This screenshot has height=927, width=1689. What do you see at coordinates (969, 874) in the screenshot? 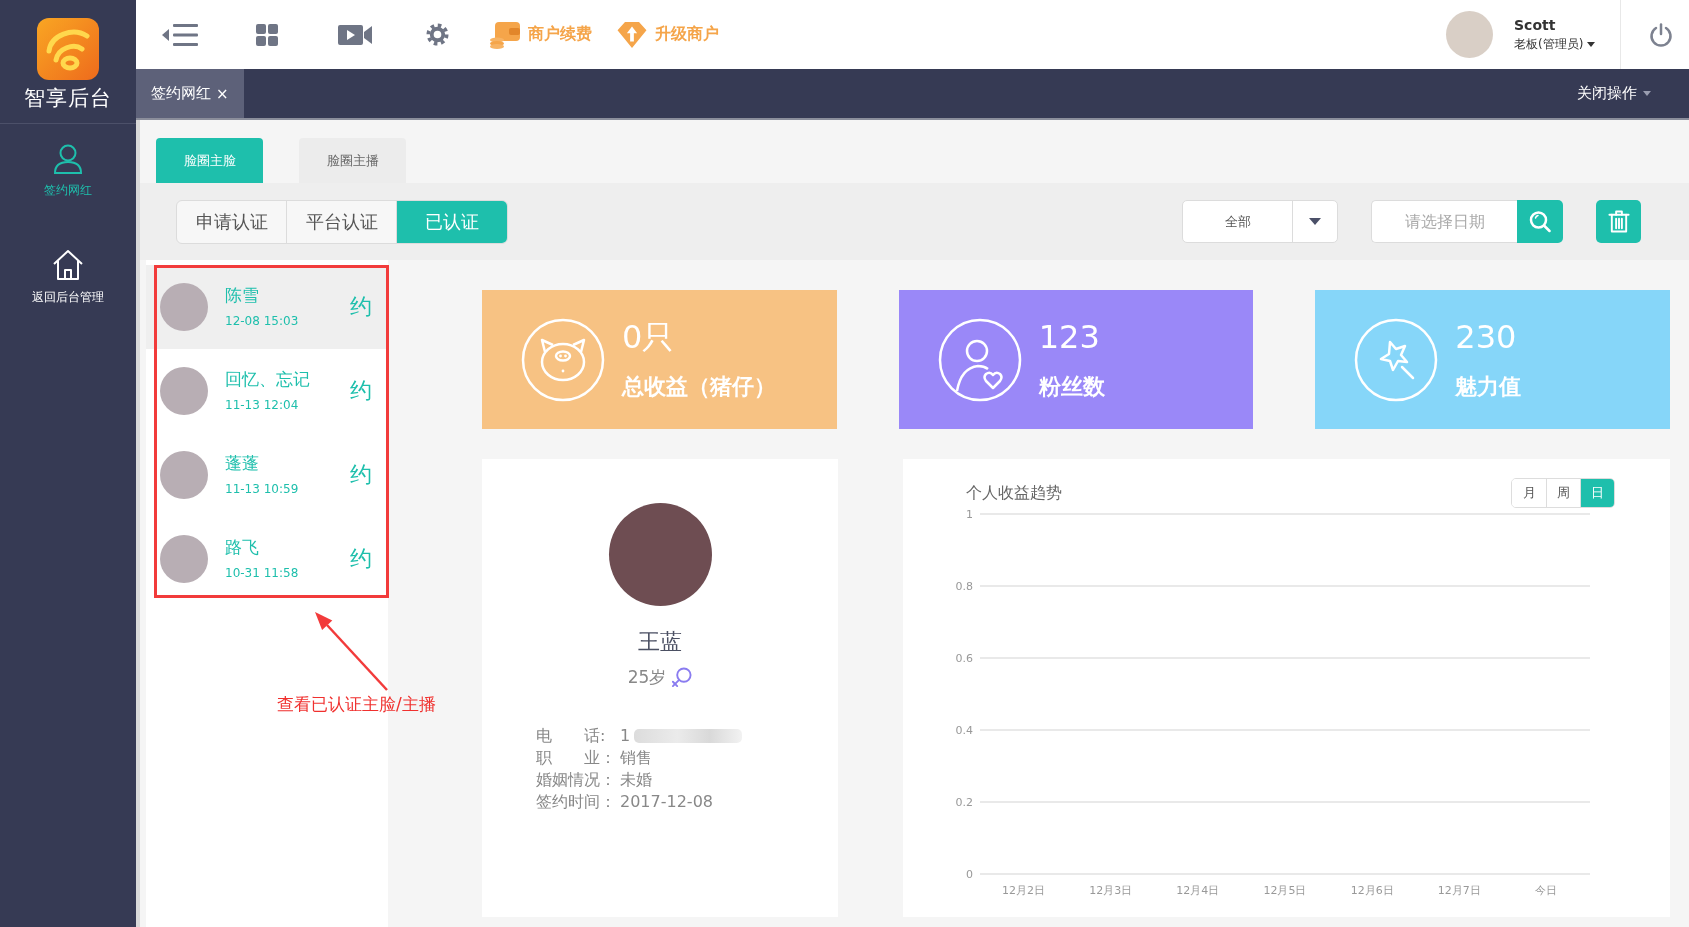
I see `y-tick-label: 0` at bounding box center [969, 874].